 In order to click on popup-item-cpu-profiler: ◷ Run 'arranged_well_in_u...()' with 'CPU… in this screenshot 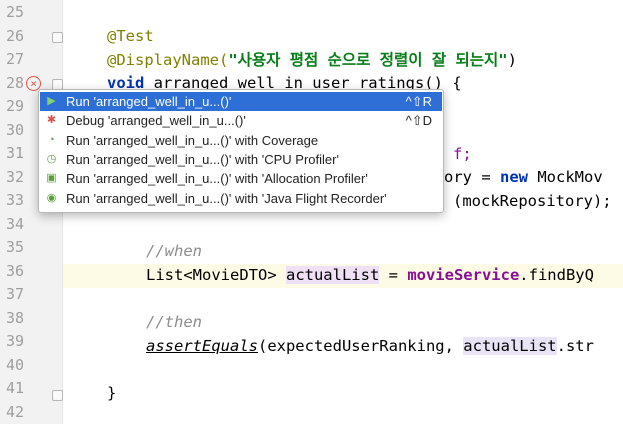, I will do `click(241, 159)`.